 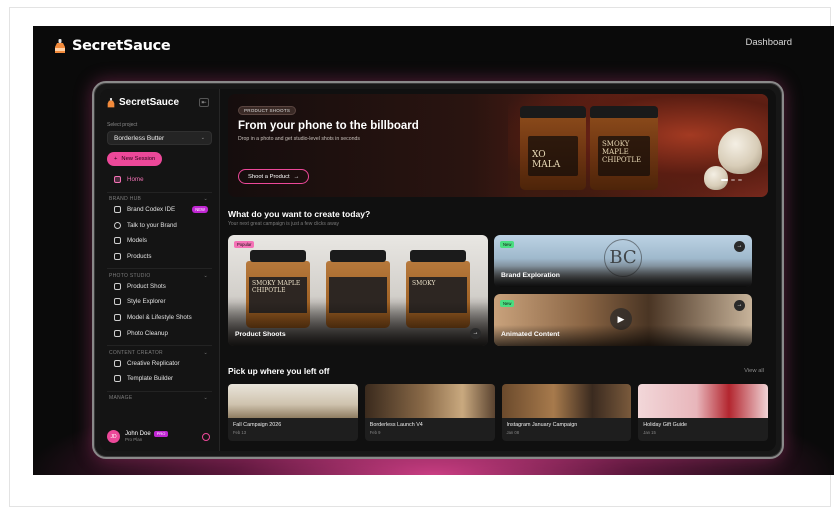 I want to click on project-name: Holiday Gift Guide, so click(x=665, y=425).